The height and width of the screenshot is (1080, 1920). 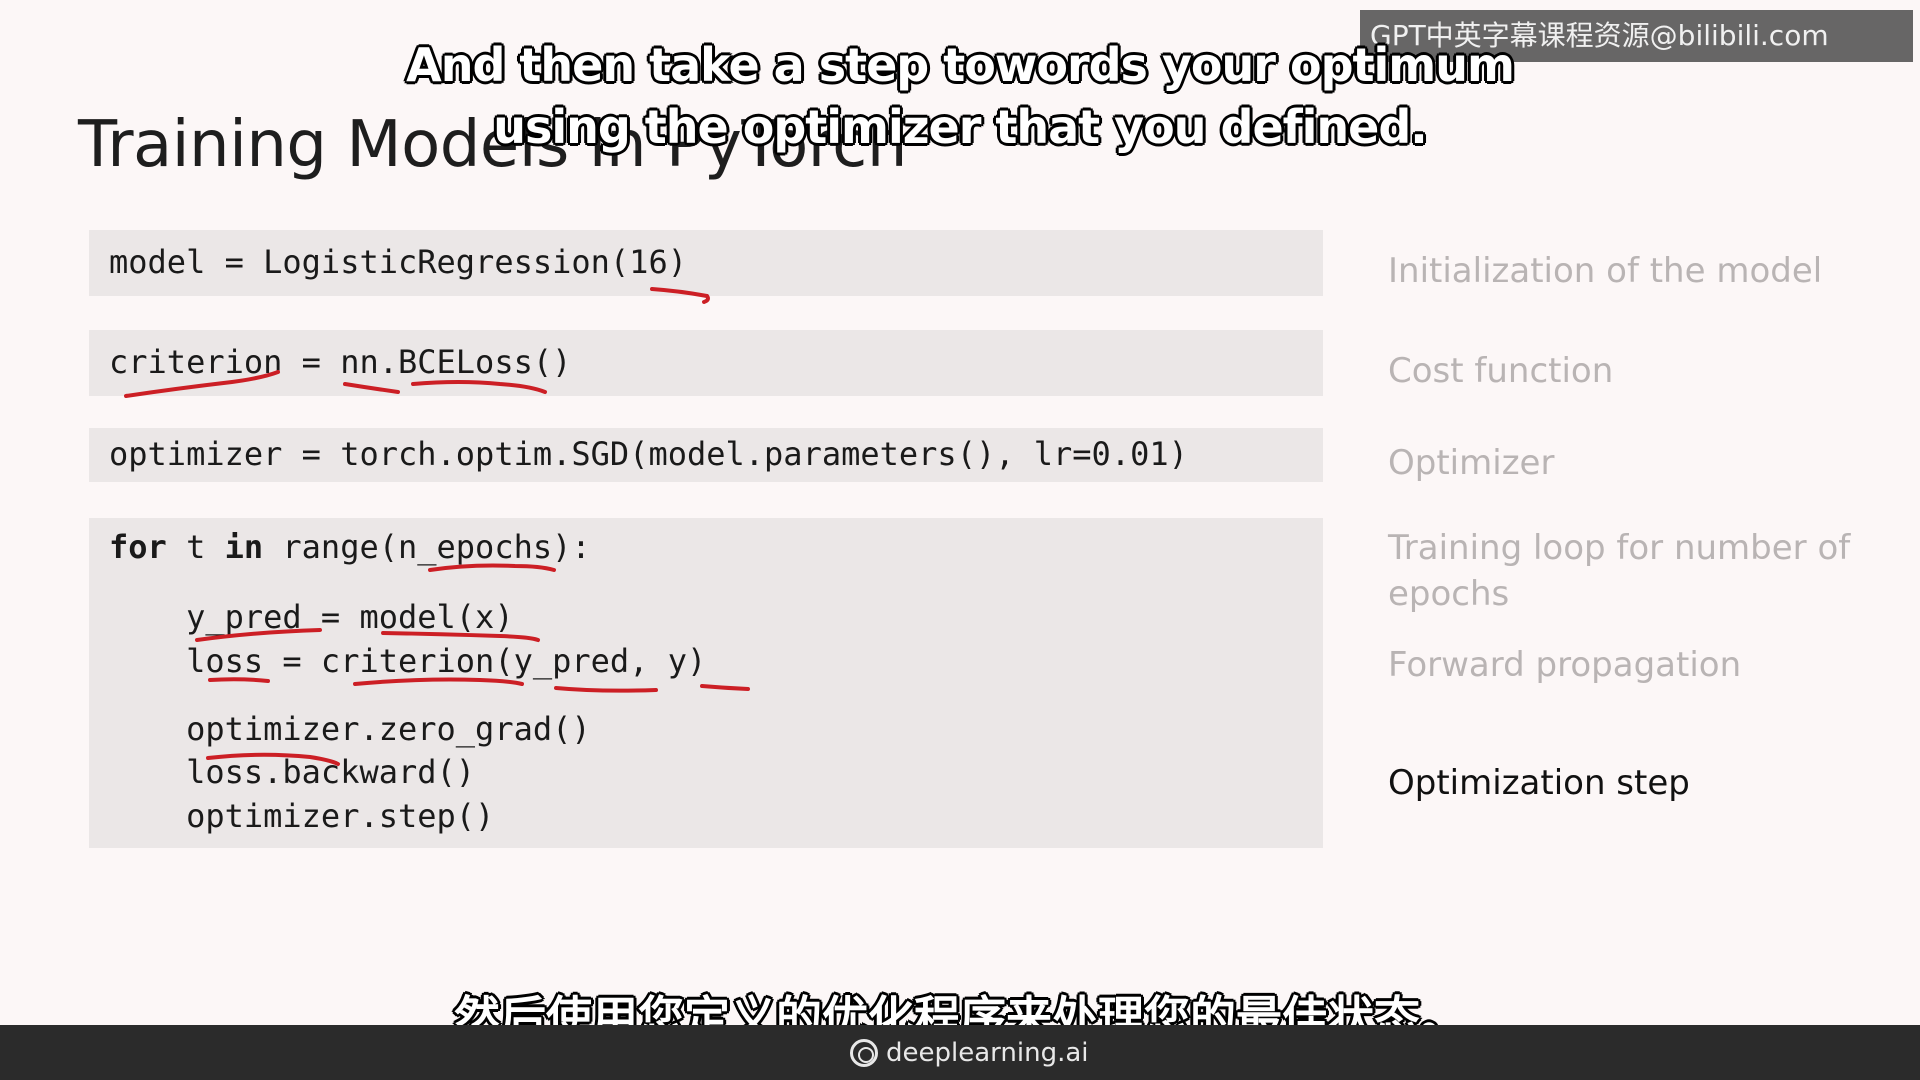 What do you see at coordinates (1539, 783) in the screenshot?
I see `desc-optimization-step: Optimization step` at bounding box center [1539, 783].